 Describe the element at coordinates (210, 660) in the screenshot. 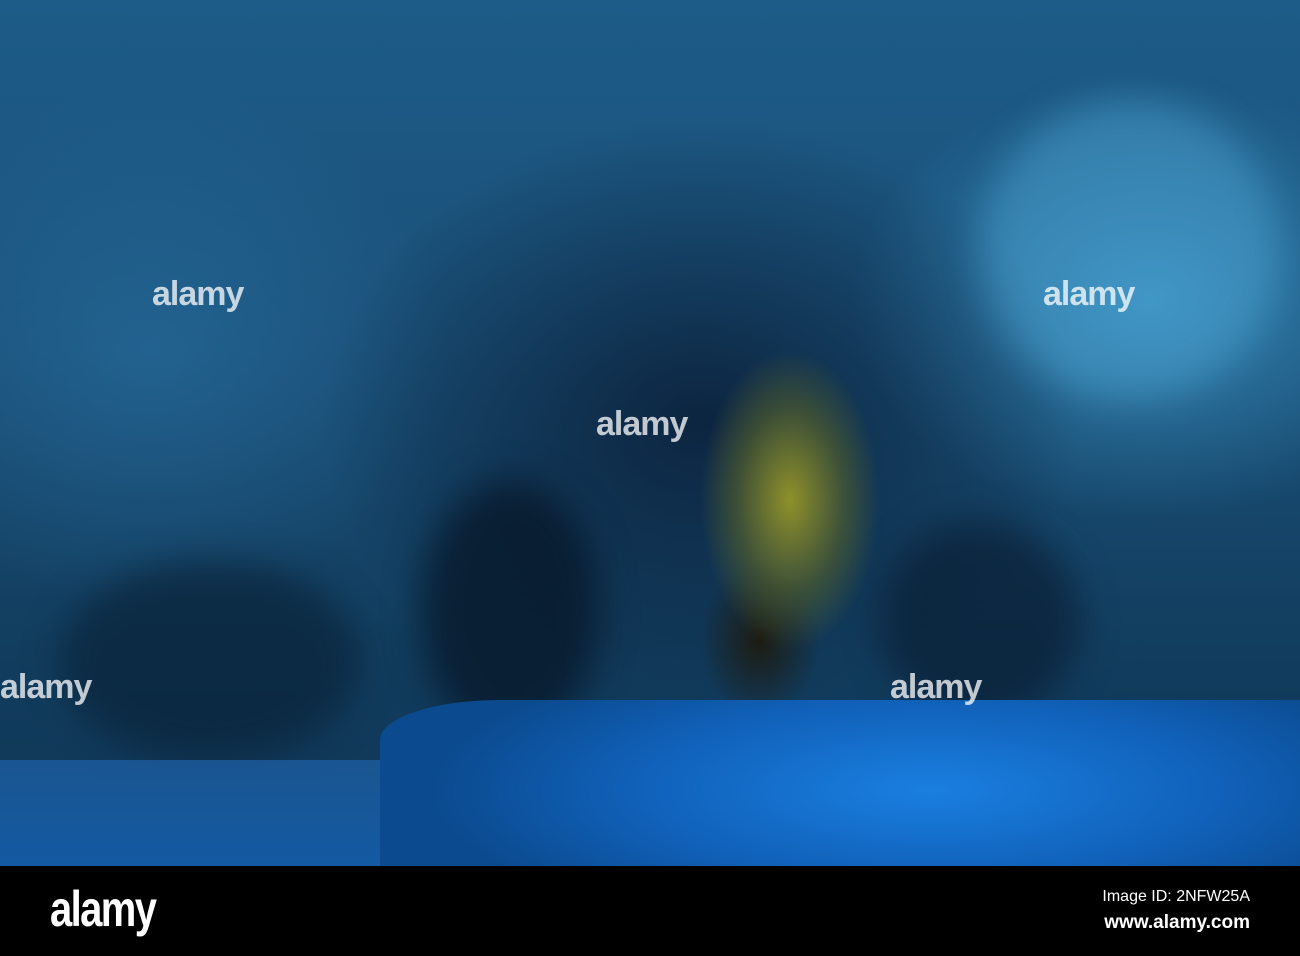

I see `rock-shadow` at that location.